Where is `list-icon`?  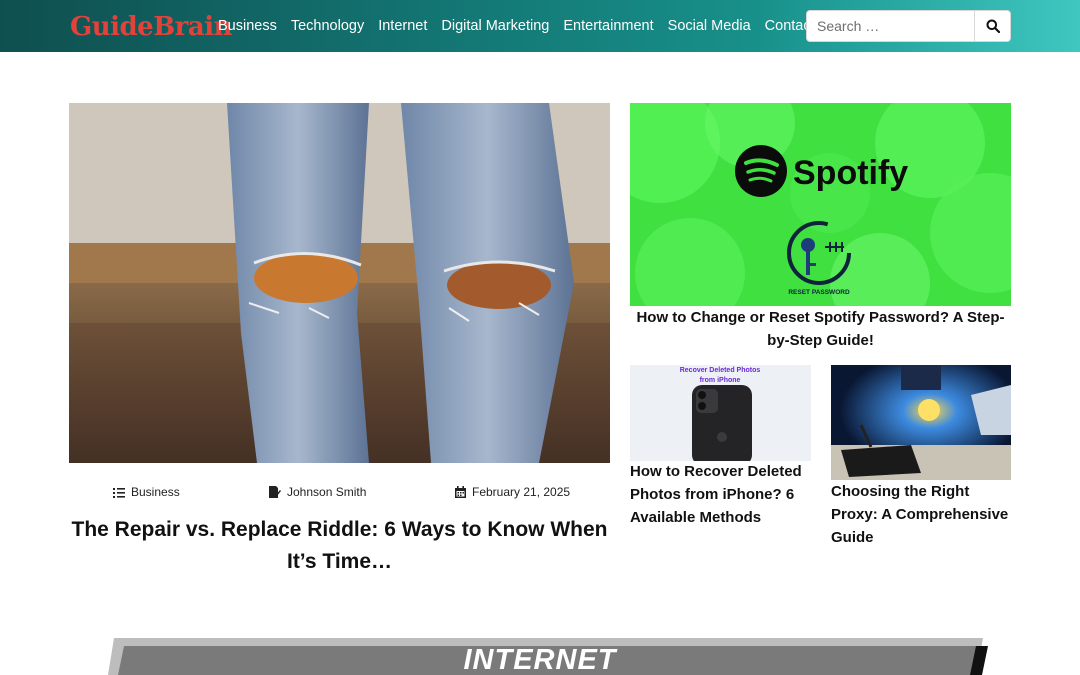 list-icon is located at coordinates (119, 492).